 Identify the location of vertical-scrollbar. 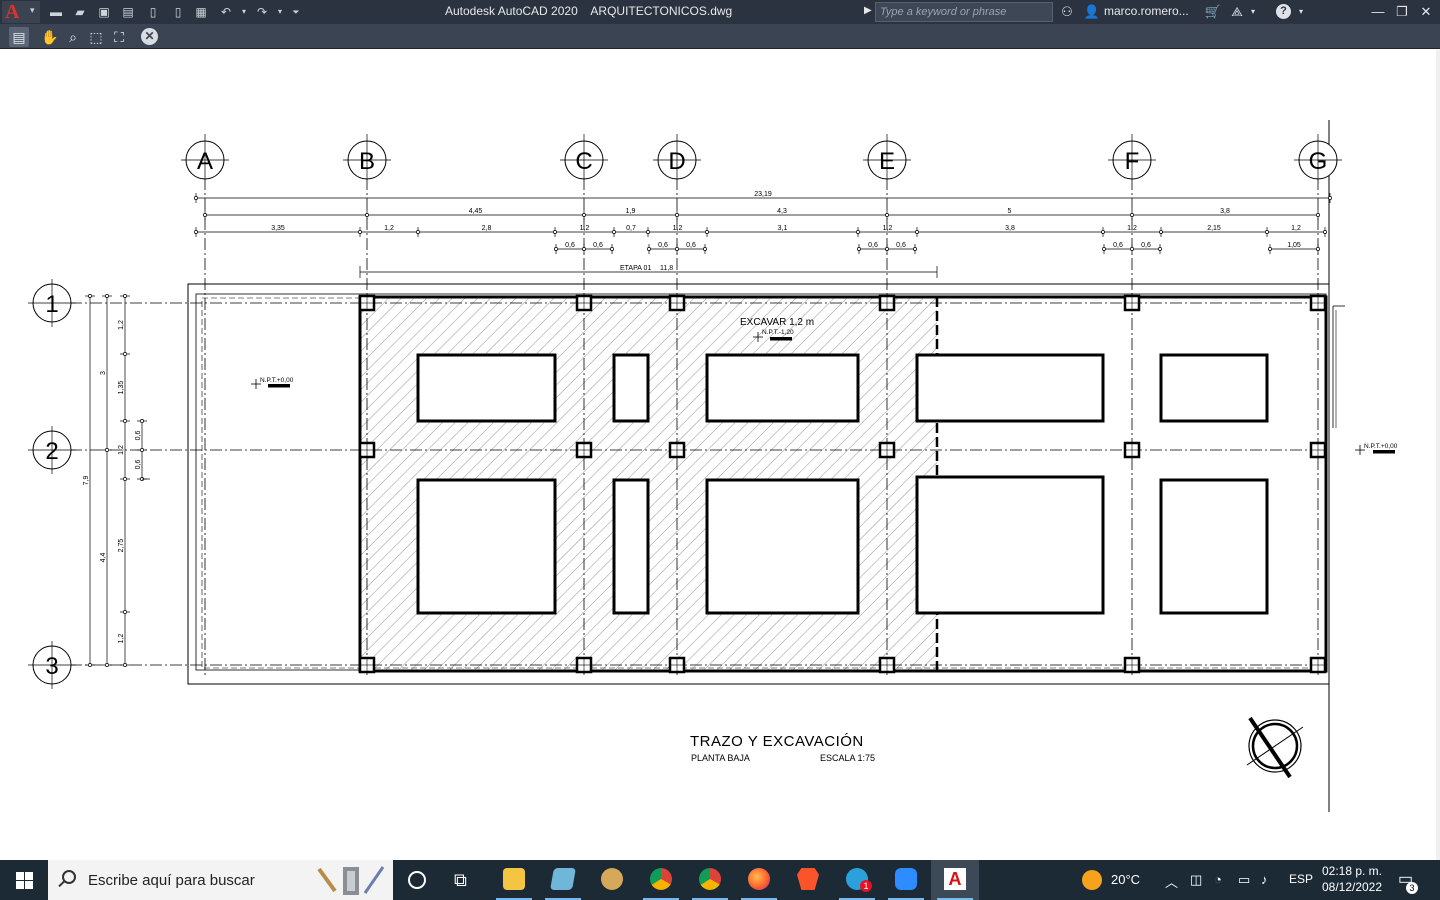
(1438, 455).